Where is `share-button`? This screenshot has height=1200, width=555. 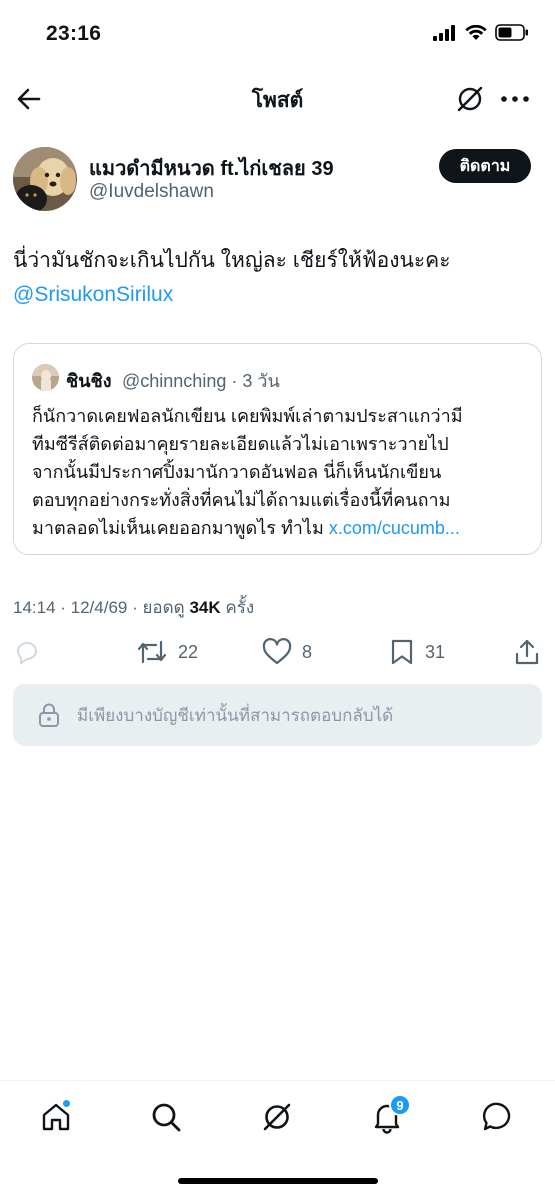 share-button is located at coordinates (527, 652).